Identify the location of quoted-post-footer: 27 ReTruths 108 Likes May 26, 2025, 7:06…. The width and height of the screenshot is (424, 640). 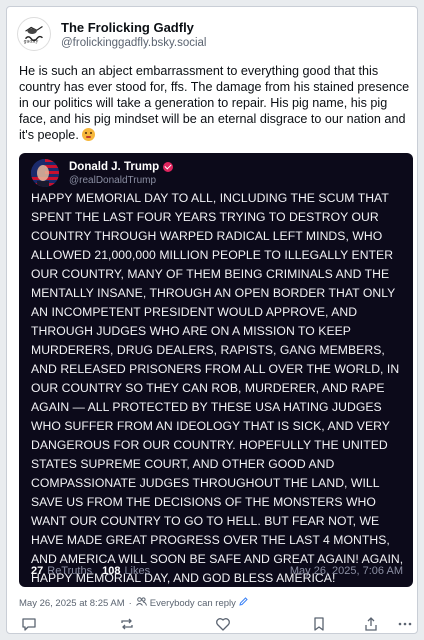
(217, 571).